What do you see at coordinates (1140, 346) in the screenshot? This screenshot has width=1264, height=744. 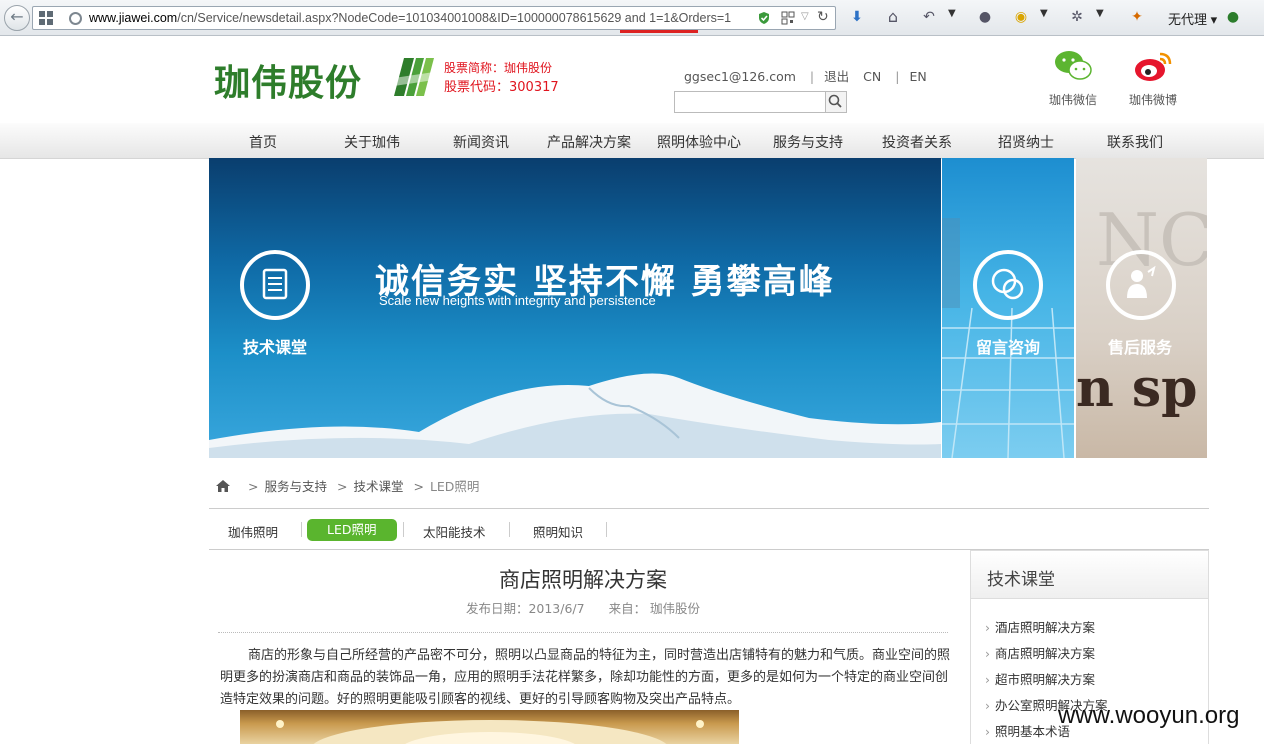 I see `banner-label-aftersales: 售后服务` at bounding box center [1140, 346].